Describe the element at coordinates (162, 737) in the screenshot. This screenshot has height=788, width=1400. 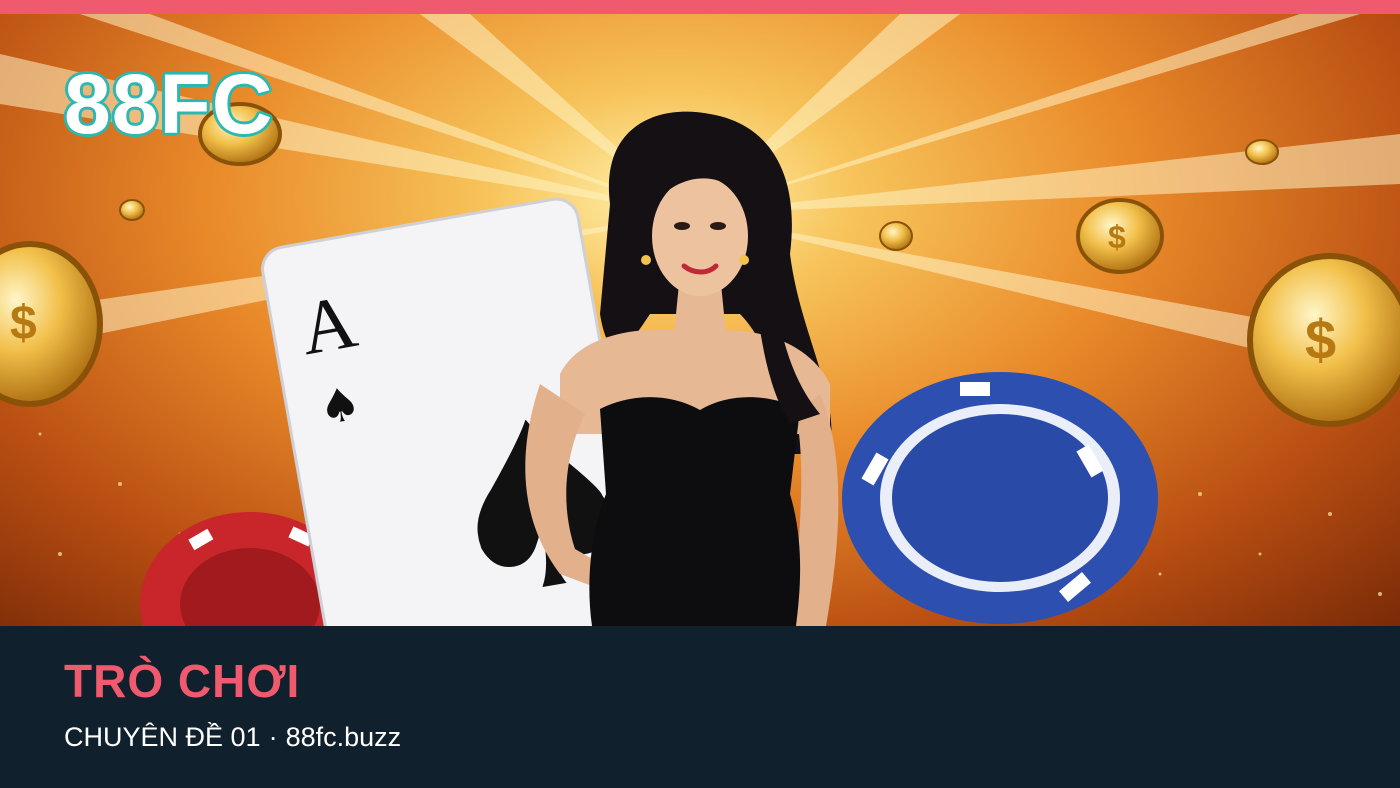
I see `topic-label: CHUYÊN ĐỀ 01` at that location.